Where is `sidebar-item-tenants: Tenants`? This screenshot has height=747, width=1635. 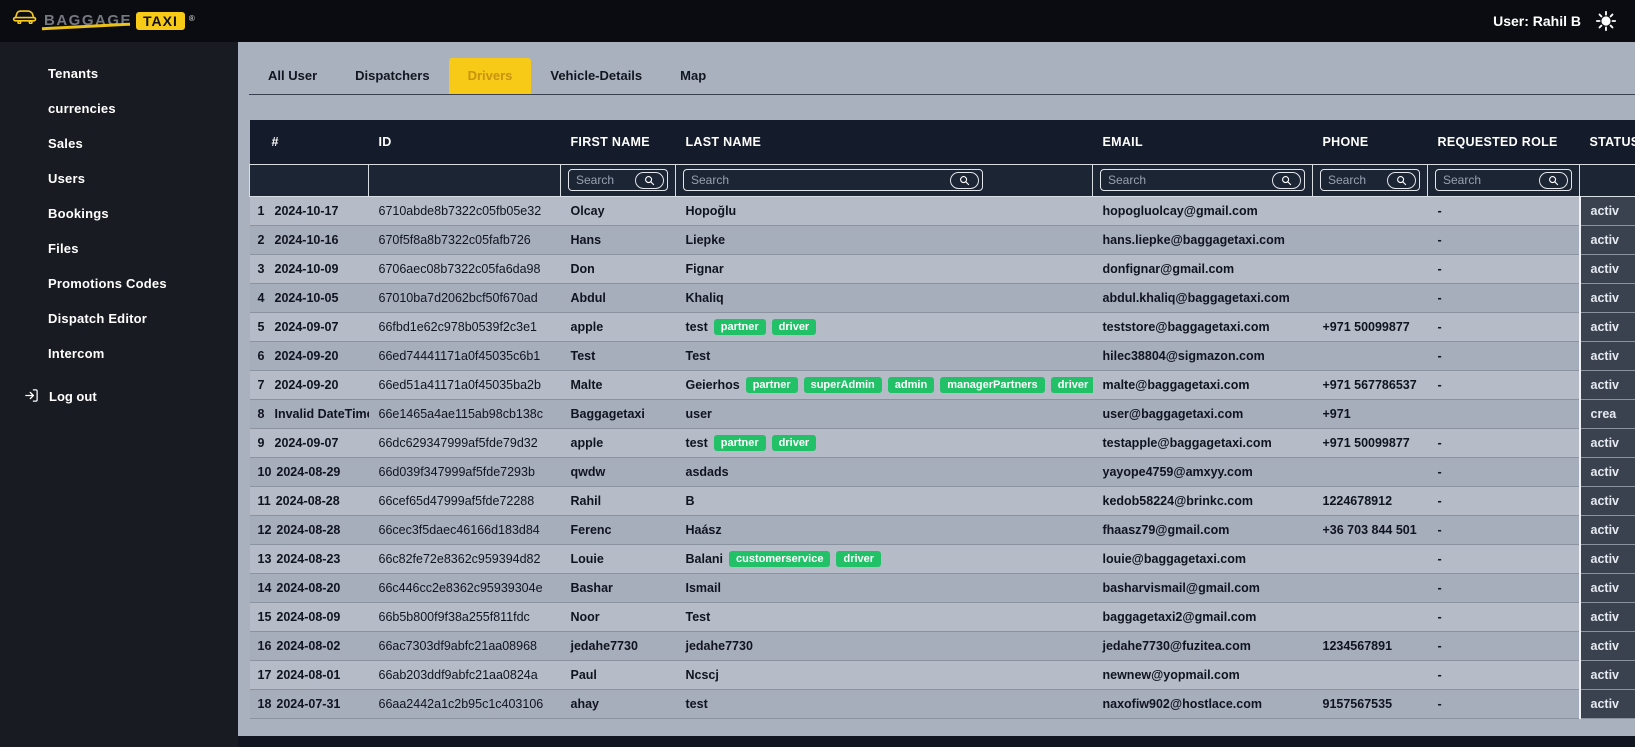
sidebar-item-tenants: Tenants is located at coordinates (119, 73).